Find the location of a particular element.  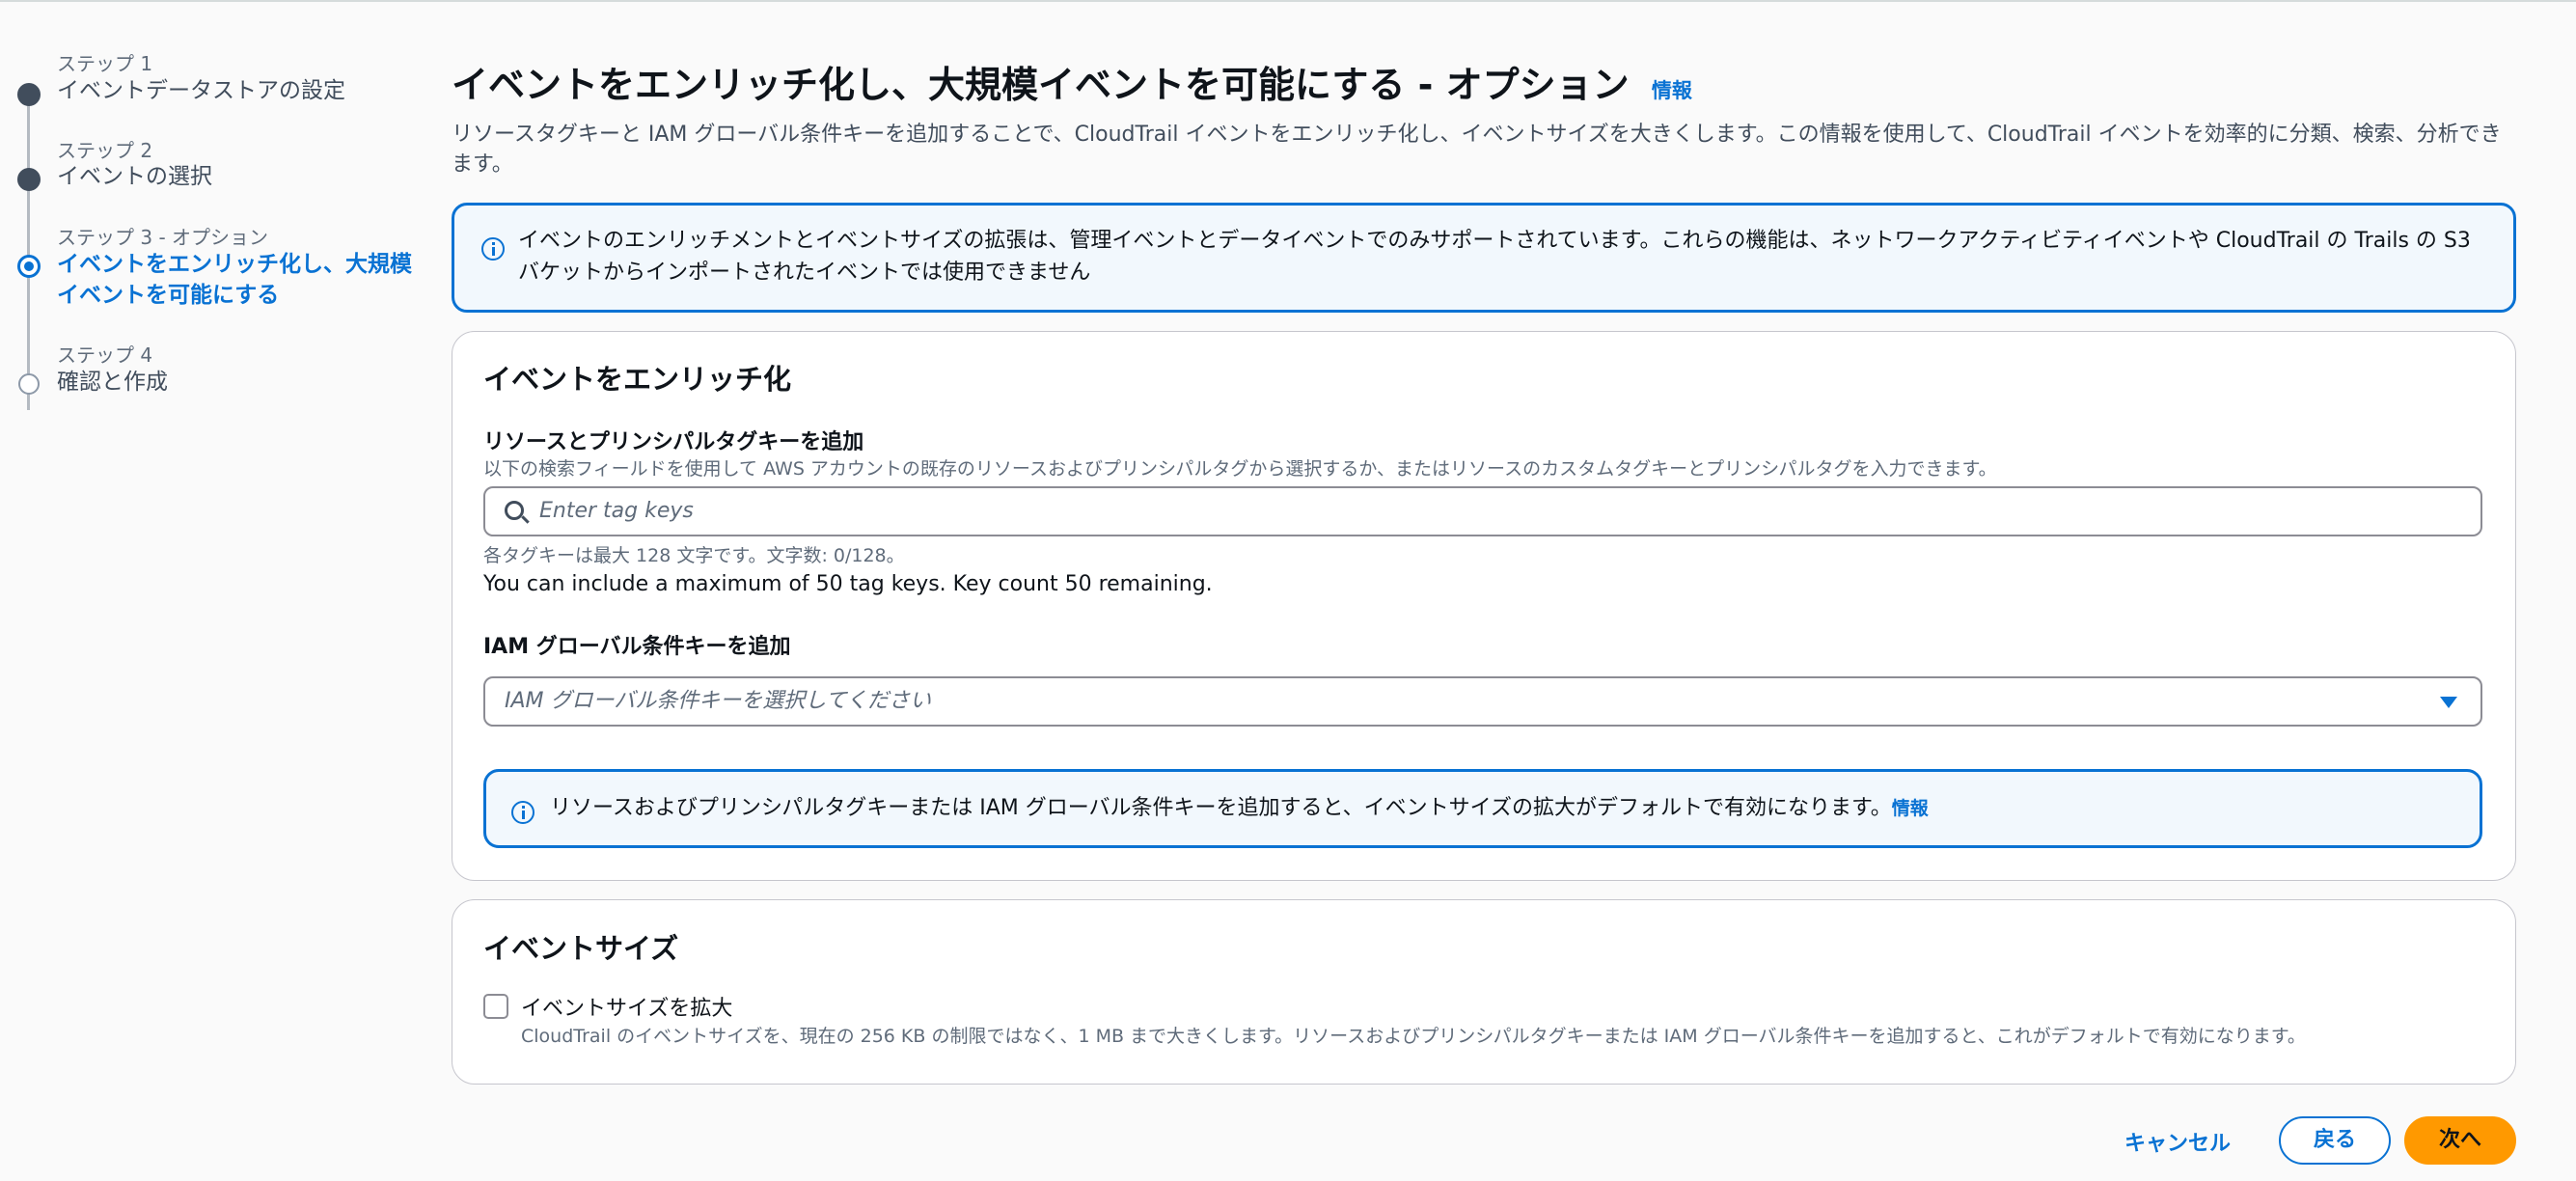

card-title: イベントサイズ is located at coordinates (581, 949).